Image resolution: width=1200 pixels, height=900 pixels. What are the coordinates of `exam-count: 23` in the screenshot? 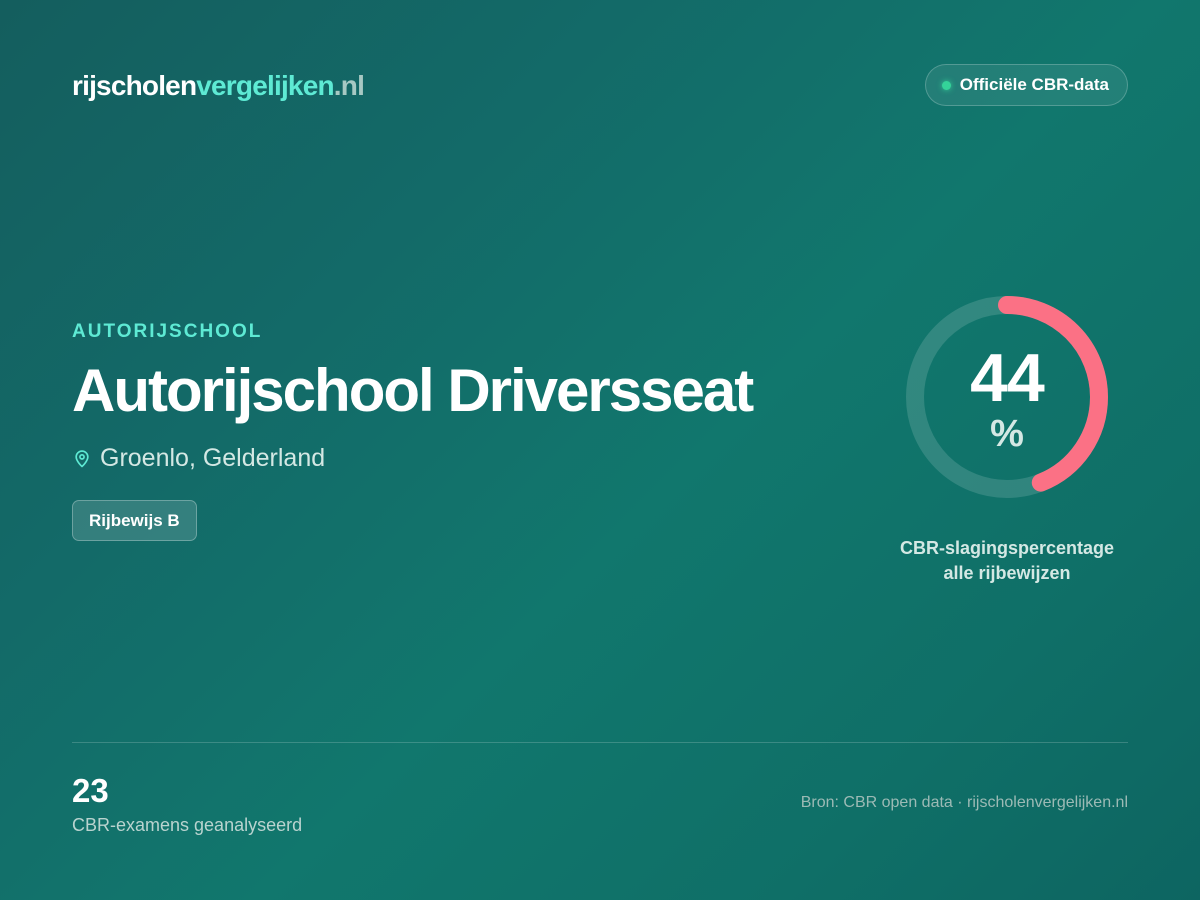 It's located at (90, 790).